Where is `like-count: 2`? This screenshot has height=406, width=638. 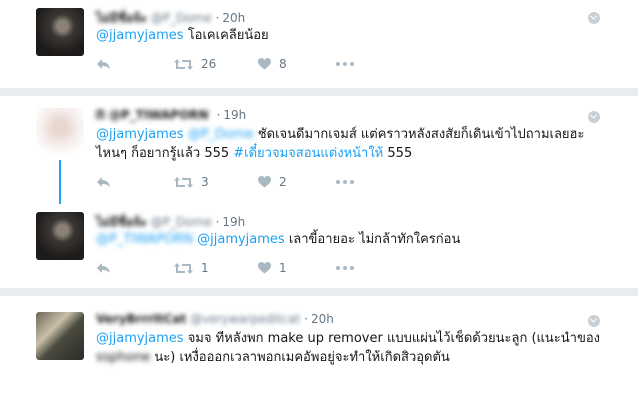 like-count: 2 is located at coordinates (283, 182).